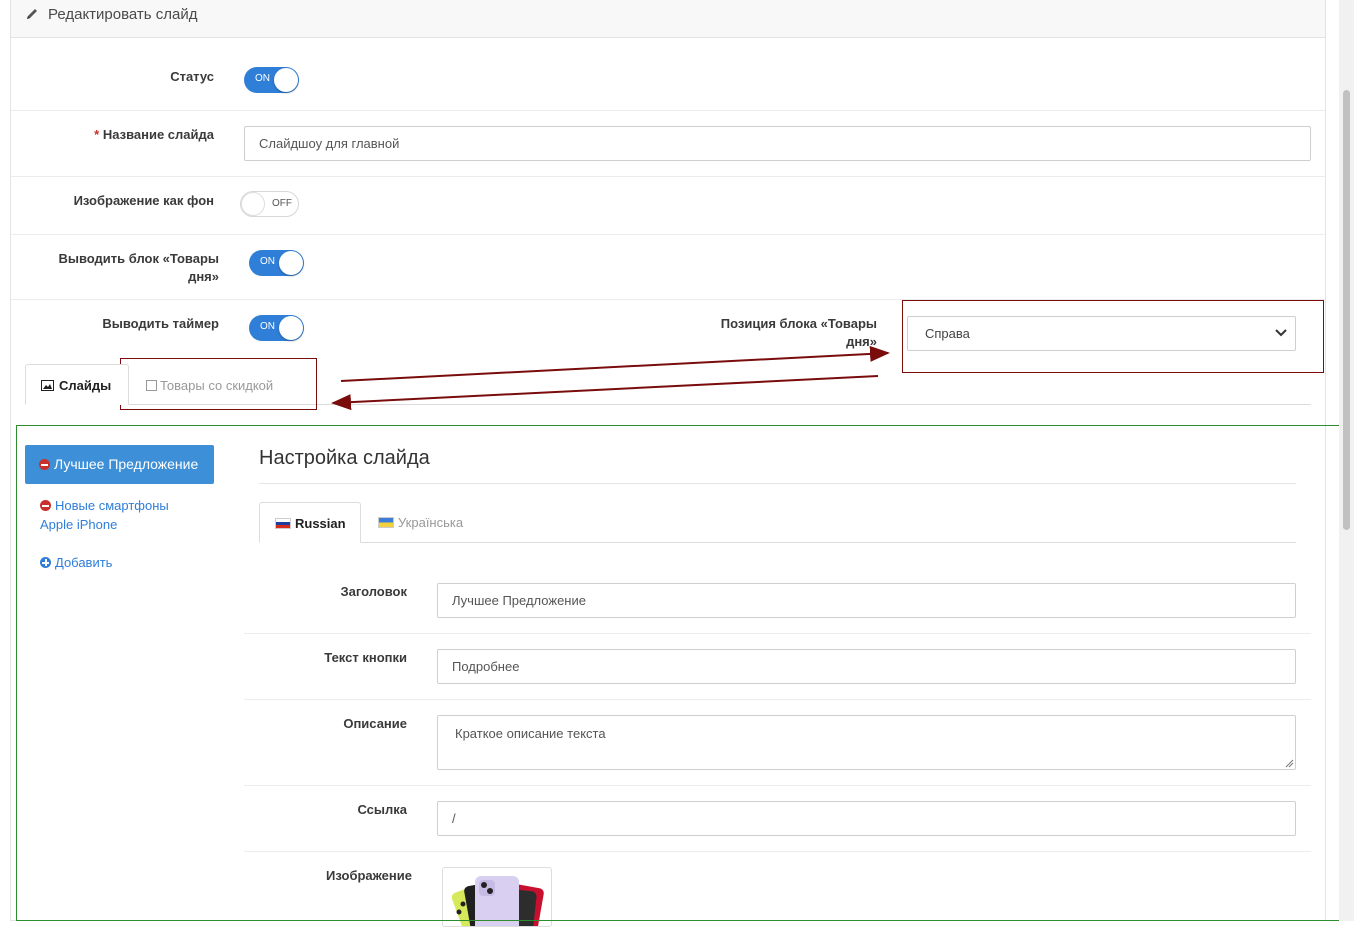 The width and height of the screenshot is (1354, 927). I want to click on block-position-label: Позиция блока «Товары дня», so click(778, 333).